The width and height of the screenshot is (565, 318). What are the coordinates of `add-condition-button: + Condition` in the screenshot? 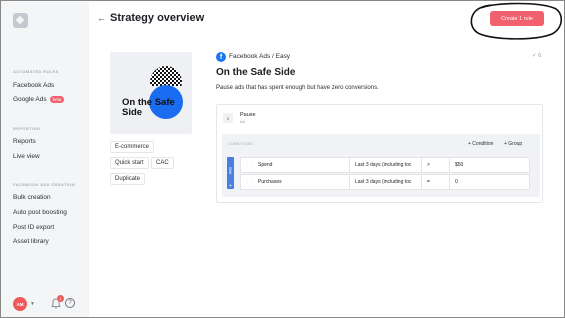 It's located at (480, 144).